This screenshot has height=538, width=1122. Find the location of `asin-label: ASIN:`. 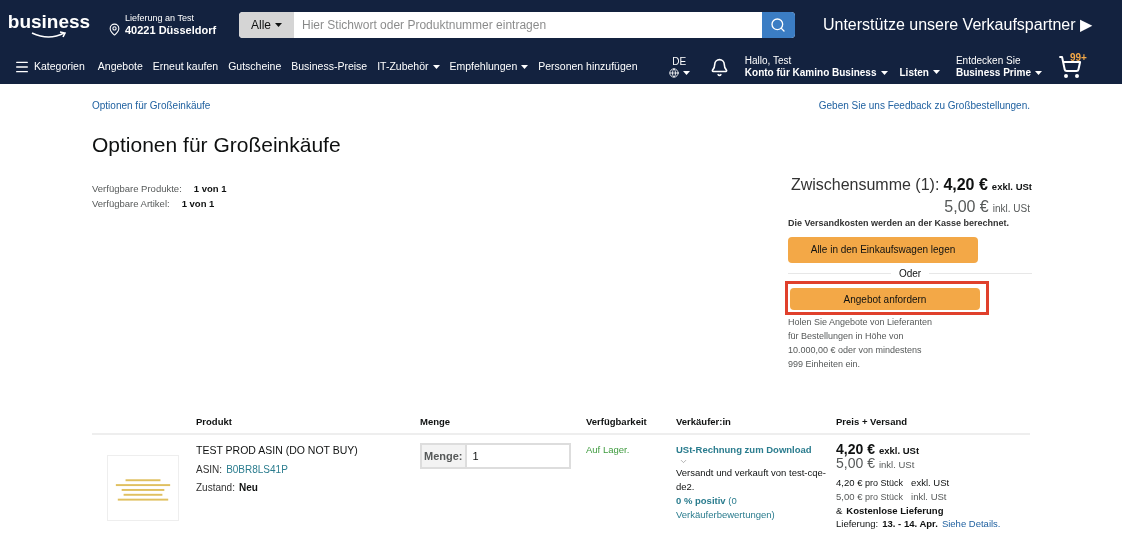

asin-label: ASIN: is located at coordinates (209, 470).